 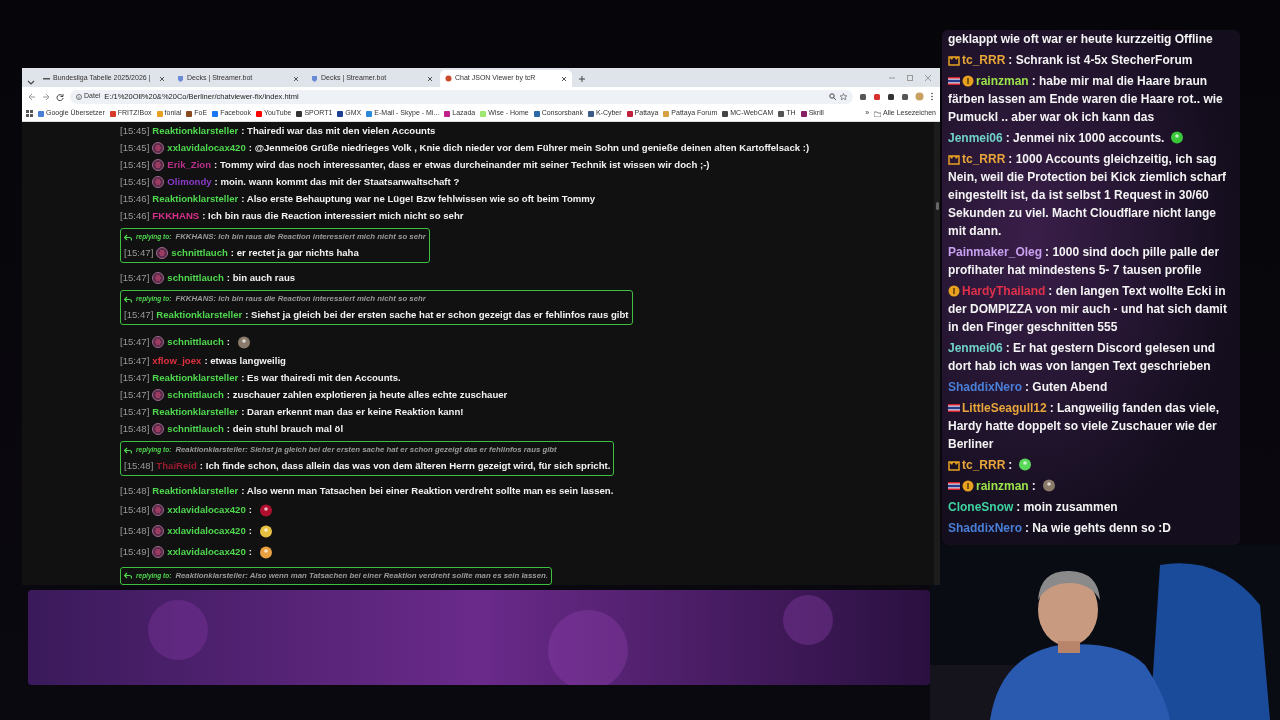 What do you see at coordinates (1091, 486) in the screenshot?
I see `chat-message: rainzman :` at bounding box center [1091, 486].